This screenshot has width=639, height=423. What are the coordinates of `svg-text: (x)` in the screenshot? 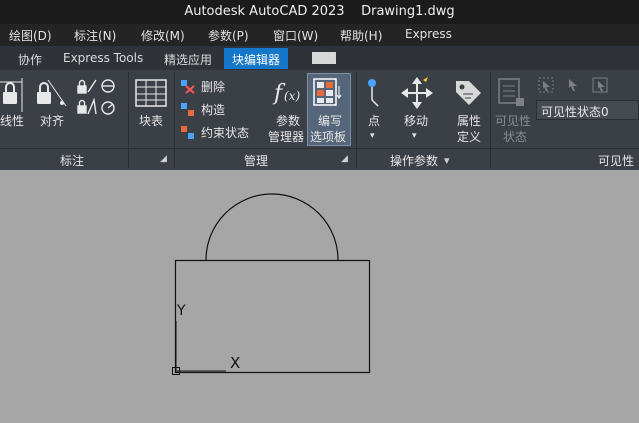 It's located at (292, 96).